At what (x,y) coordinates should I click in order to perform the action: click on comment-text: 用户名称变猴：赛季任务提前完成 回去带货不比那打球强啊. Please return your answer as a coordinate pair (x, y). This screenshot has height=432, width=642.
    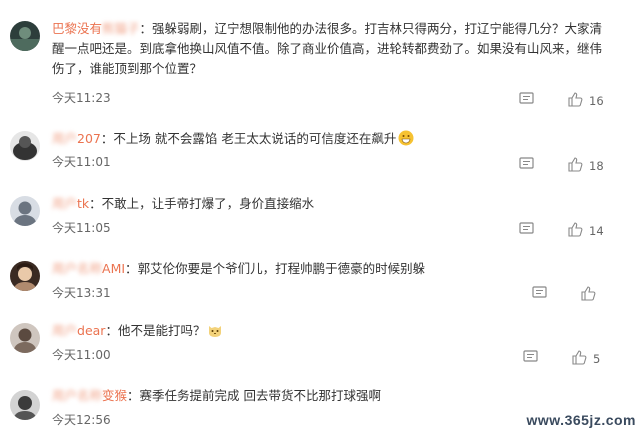
    Looking at the image, I should click on (217, 395).